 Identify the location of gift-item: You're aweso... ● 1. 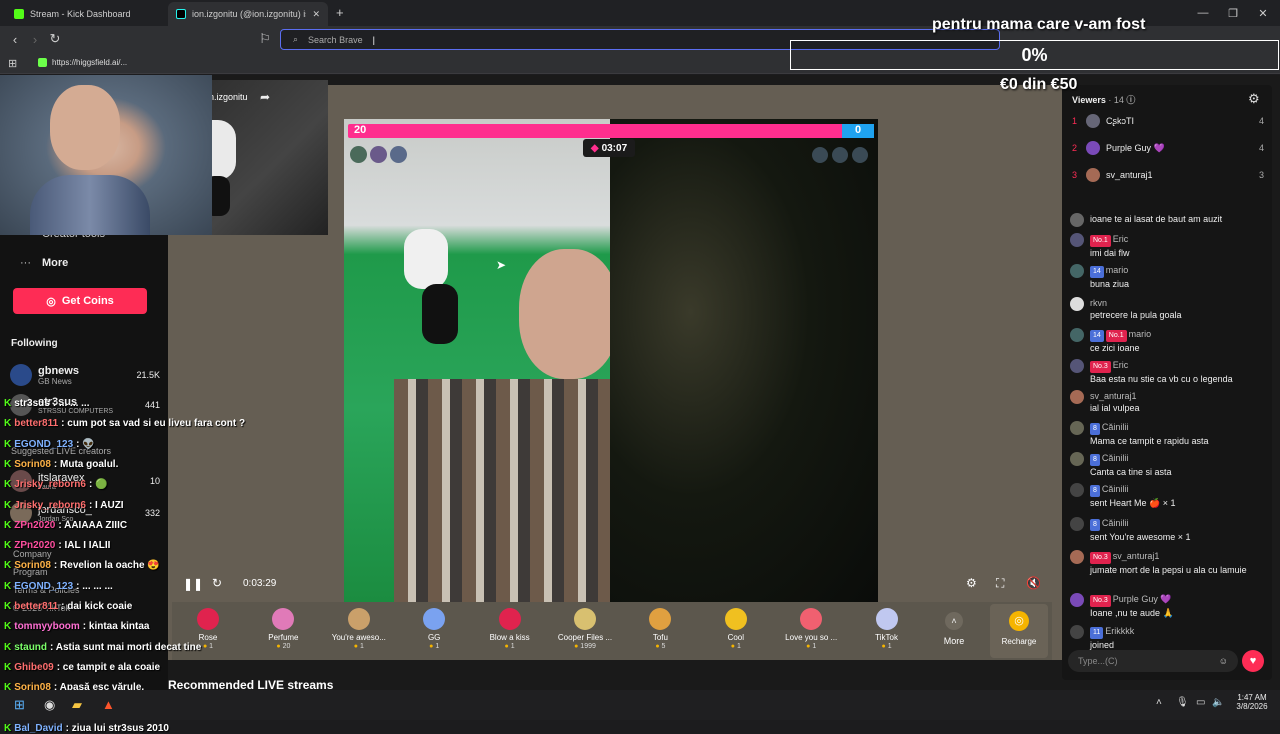
(359, 629).